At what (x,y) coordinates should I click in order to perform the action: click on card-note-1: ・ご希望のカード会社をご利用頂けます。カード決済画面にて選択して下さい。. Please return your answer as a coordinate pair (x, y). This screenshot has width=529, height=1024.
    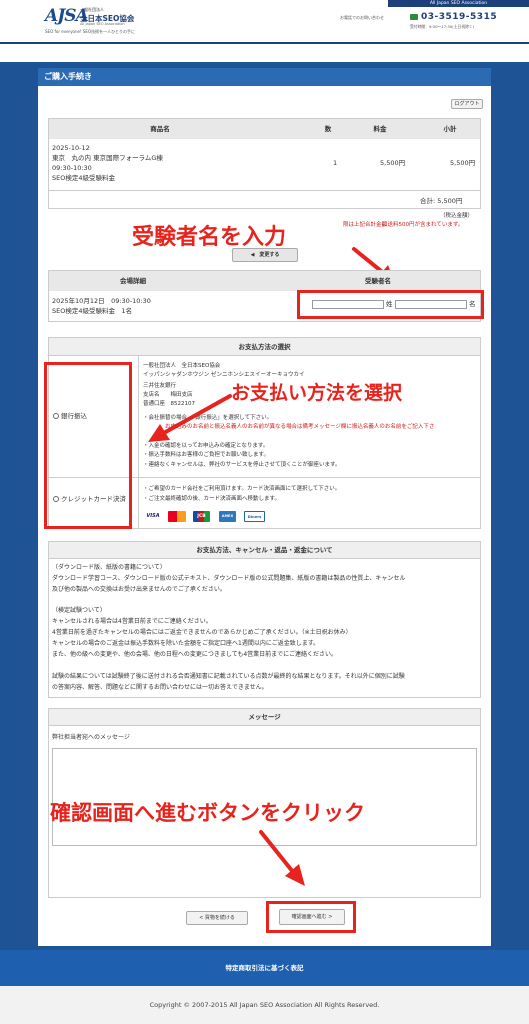
    Looking at the image, I should click on (242, 489).